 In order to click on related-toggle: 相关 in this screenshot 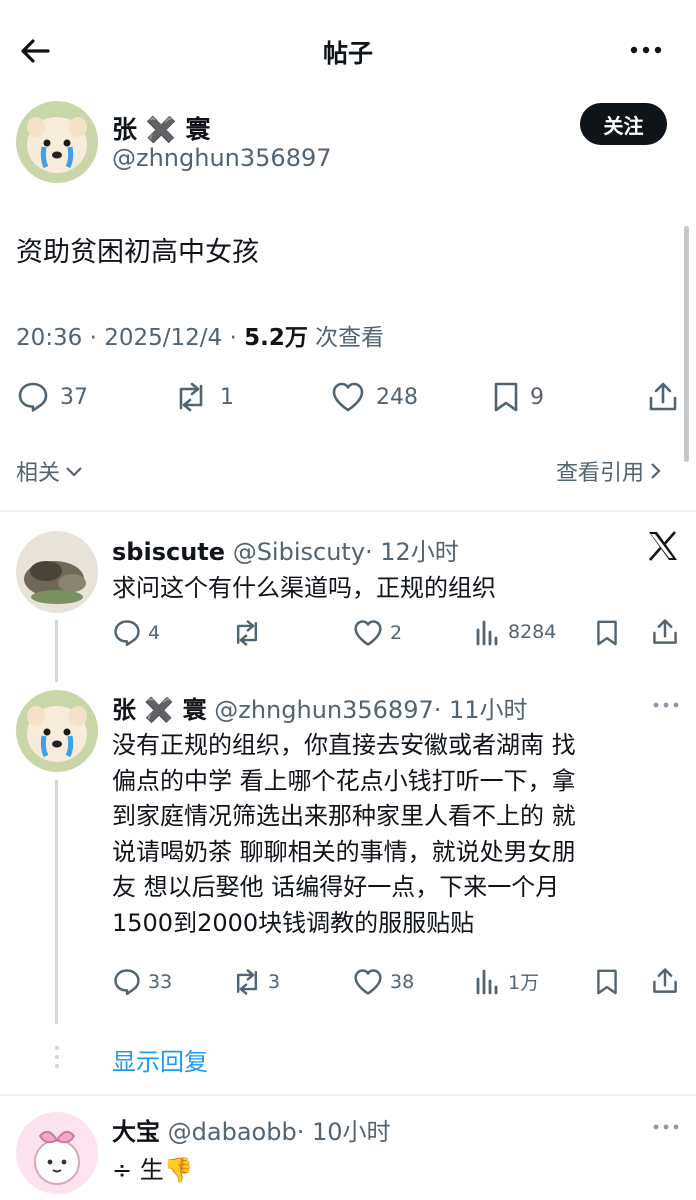, I will do `click(50, 471)`.